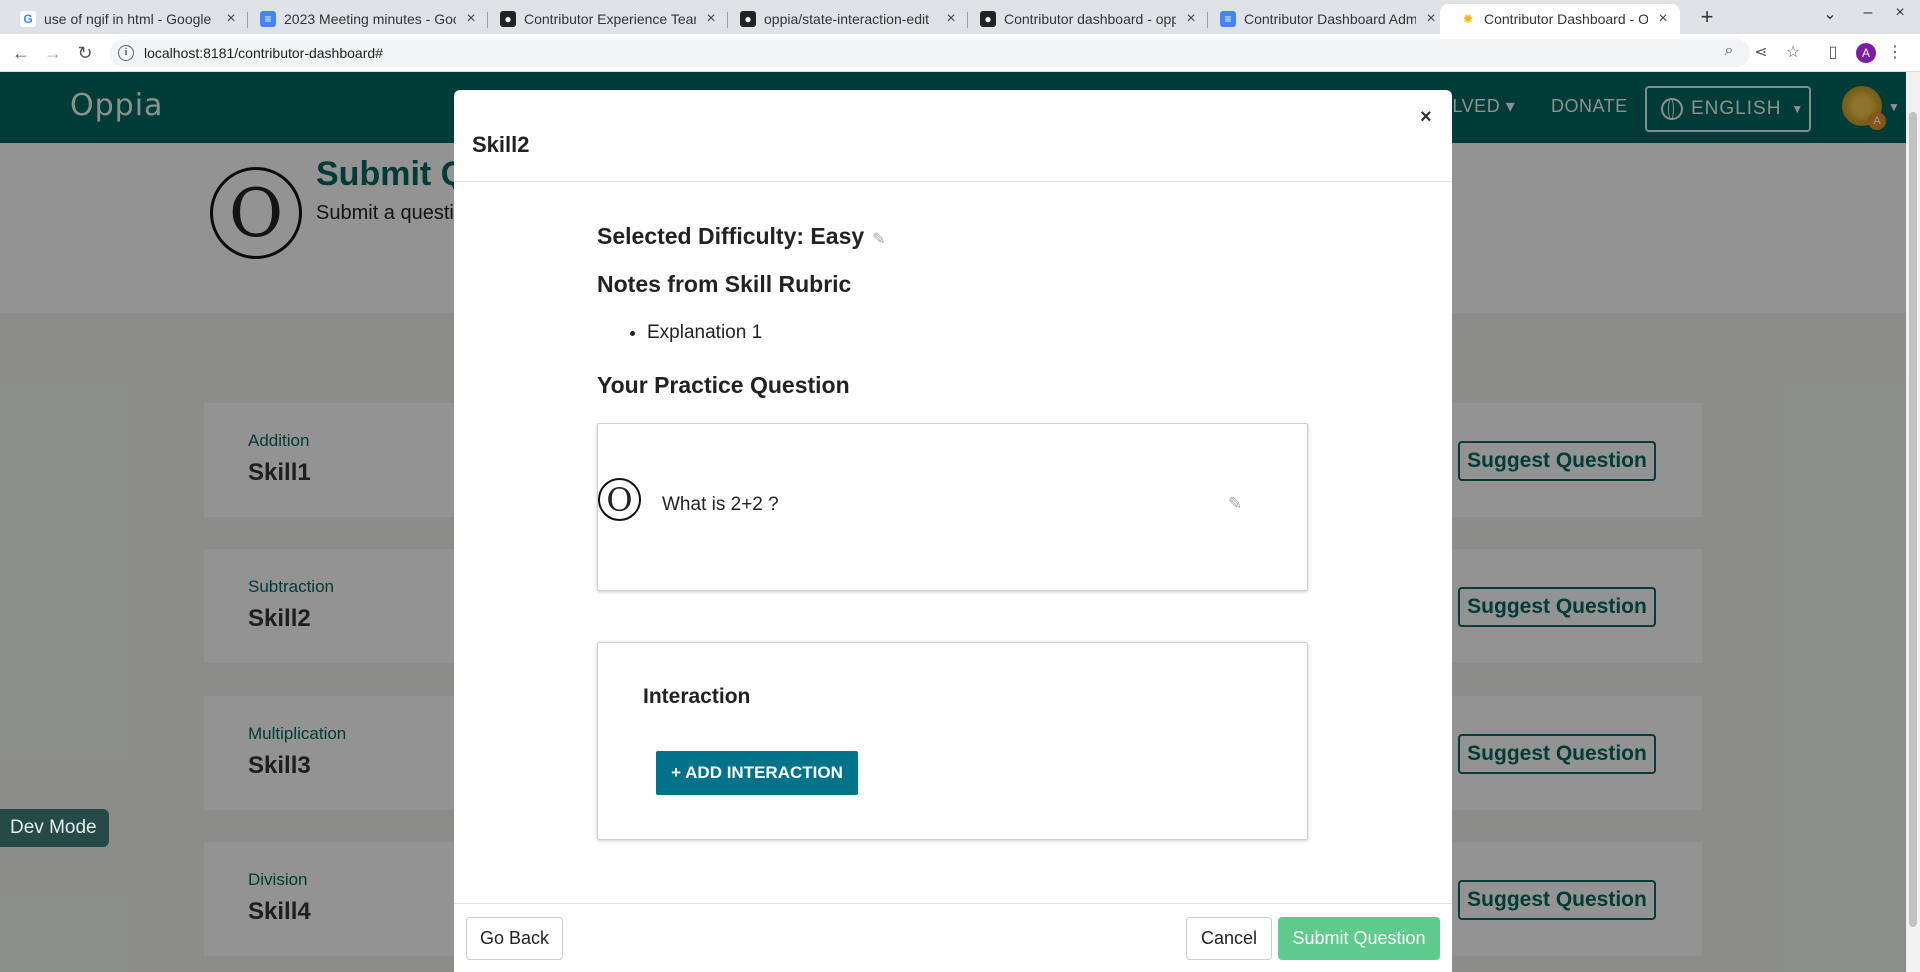  I want to click on cancel-button: Cancel, so click(1229, 938).